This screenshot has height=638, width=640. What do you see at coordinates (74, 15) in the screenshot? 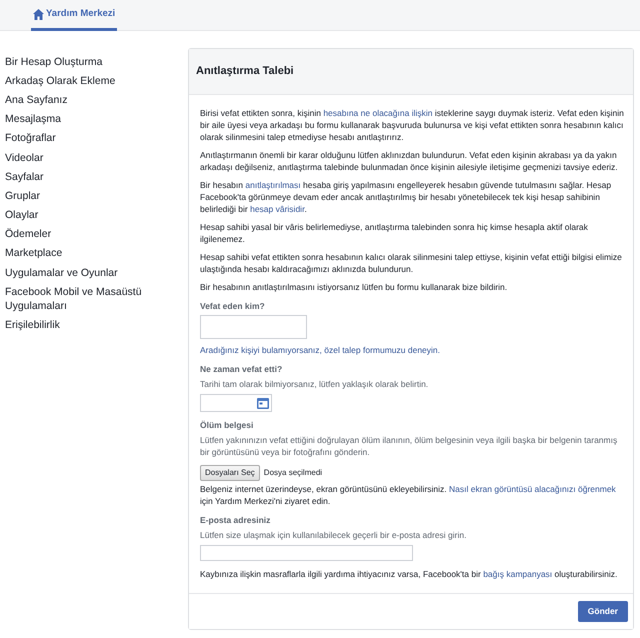
I see `help-center-tab: Yardım Merkezi` at bounding box center [74, 15].